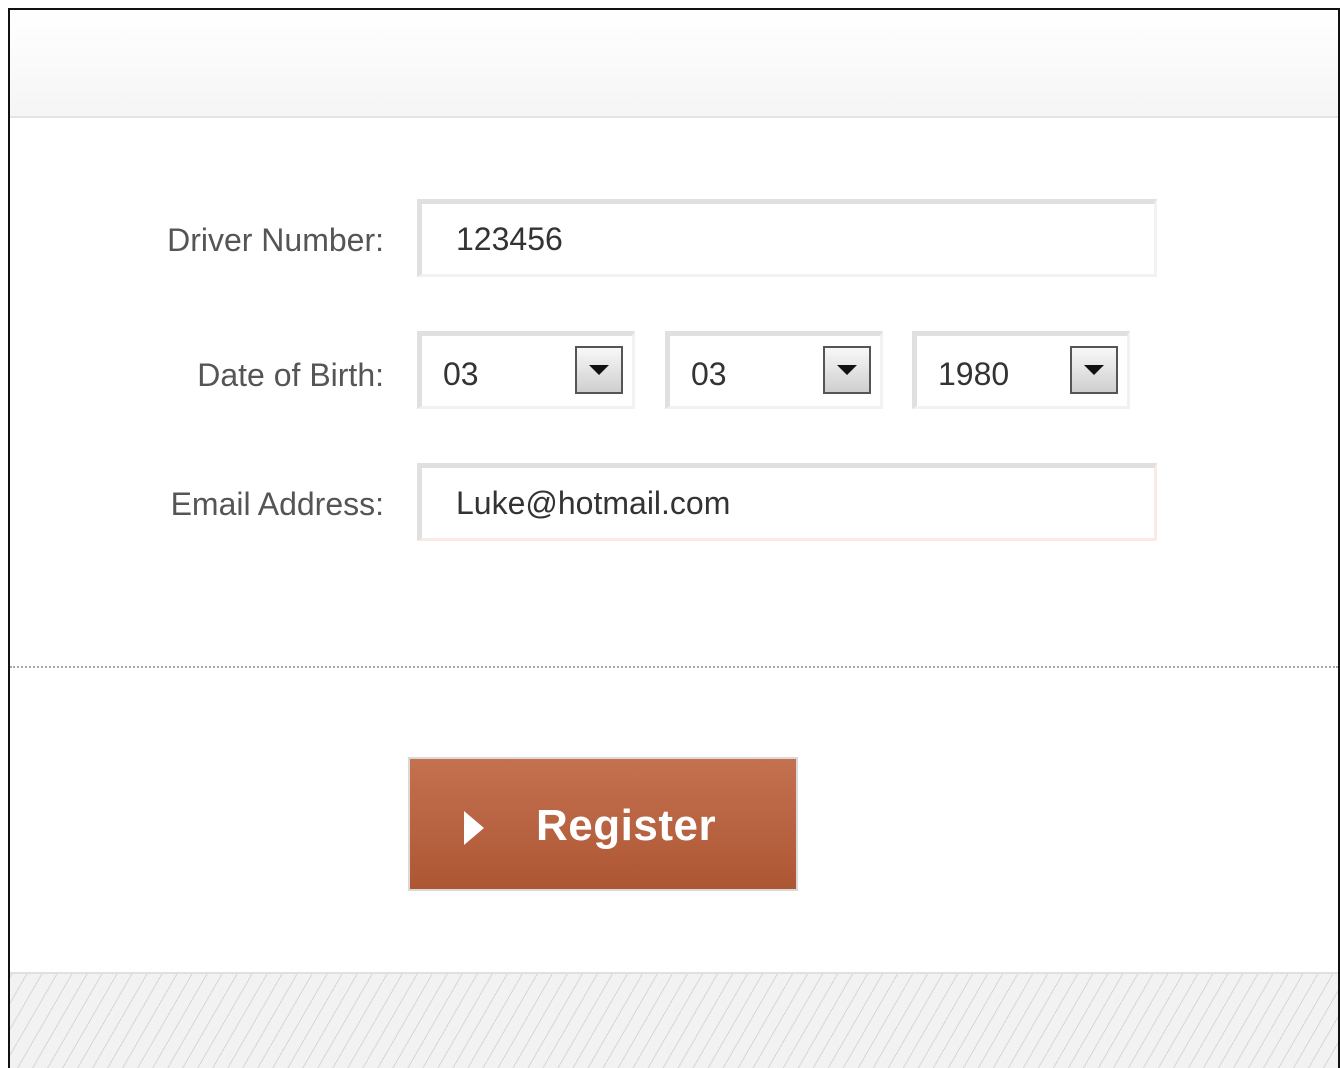  What do you see at coordinates (787, 502) in the screenshot?
I see `email-address-input` at bounding box center [787, 502].